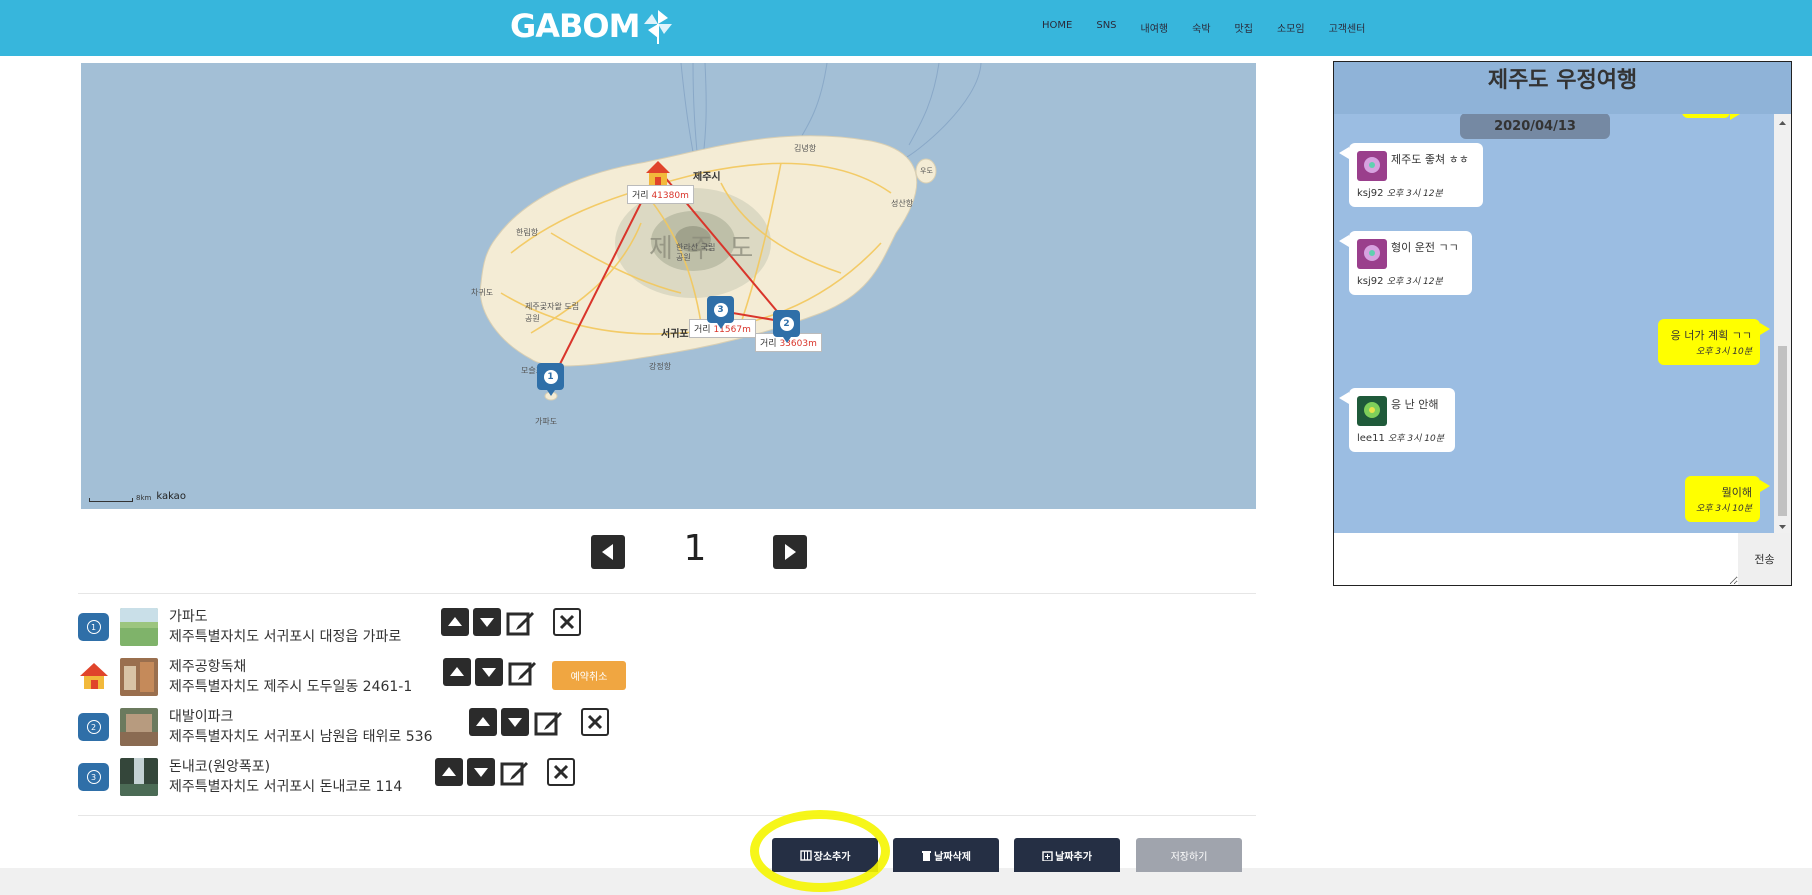 The width and height of the screenshot is (1812, 895). I want to click on place-item: 2 대발이파크 제주특별자치도 서귀포시 남원읍 태위로 536, so click(348, 728).